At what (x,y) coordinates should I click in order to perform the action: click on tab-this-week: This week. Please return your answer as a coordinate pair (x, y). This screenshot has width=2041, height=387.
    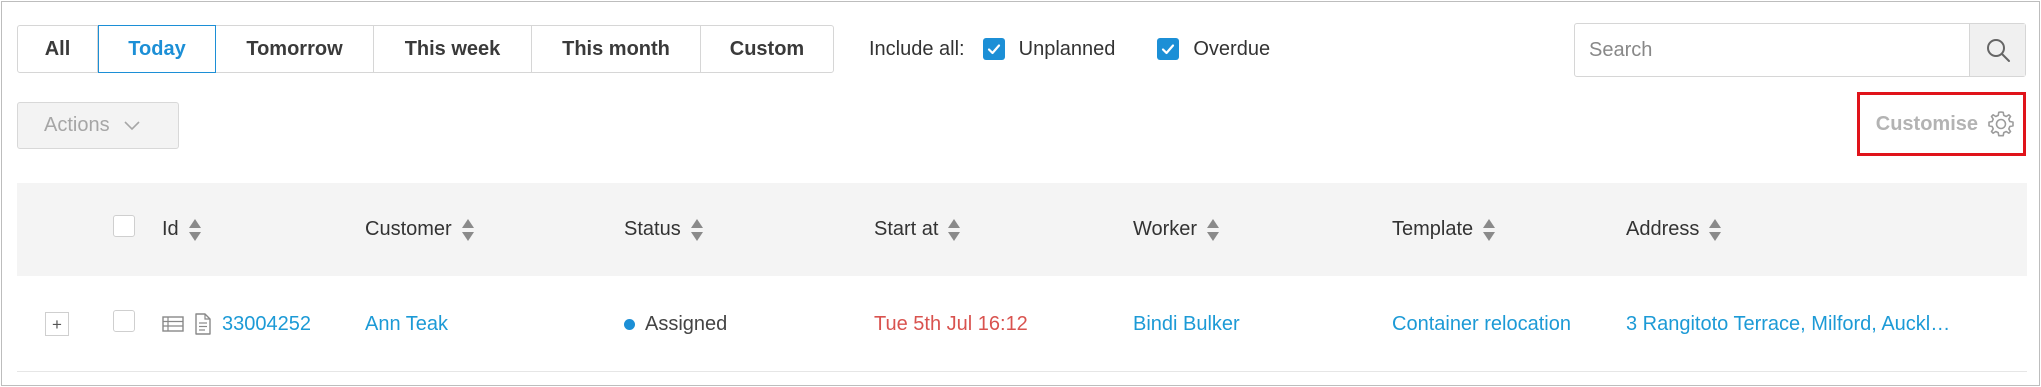
    Looking at the image, I should click on (453, 49).